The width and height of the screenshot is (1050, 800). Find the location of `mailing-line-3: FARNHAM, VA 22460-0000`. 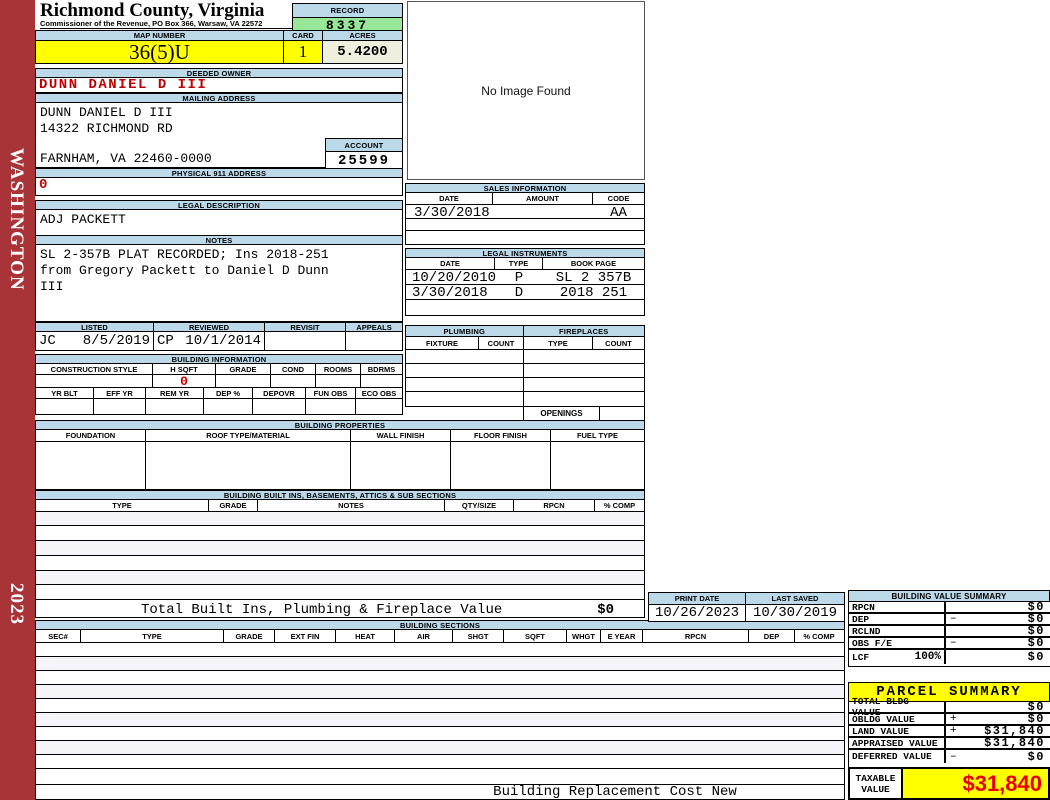

mailing-line-3: FARNHAM, VA 22460-0000 is located at coordinates (126, 158).